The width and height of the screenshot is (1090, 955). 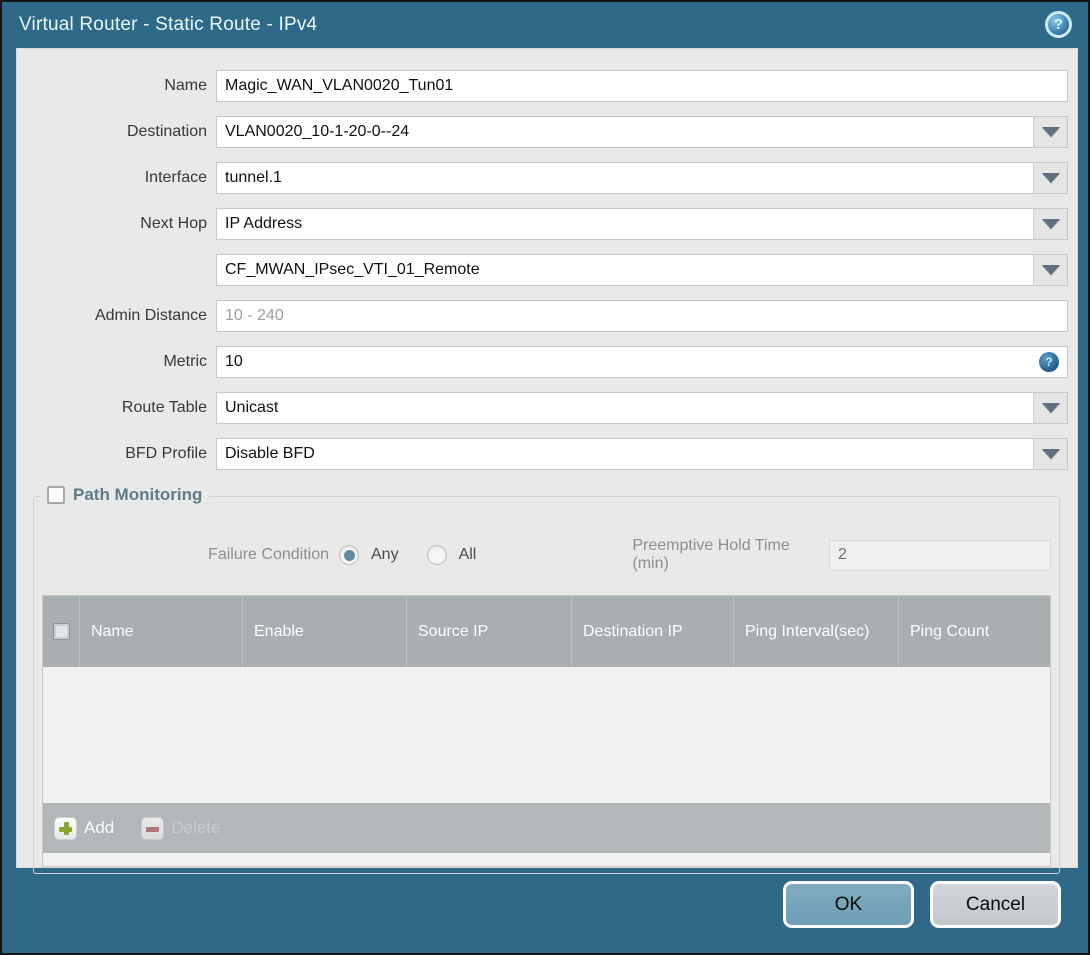 I want to click on radio-all-icon, so click(x=436, y=555).